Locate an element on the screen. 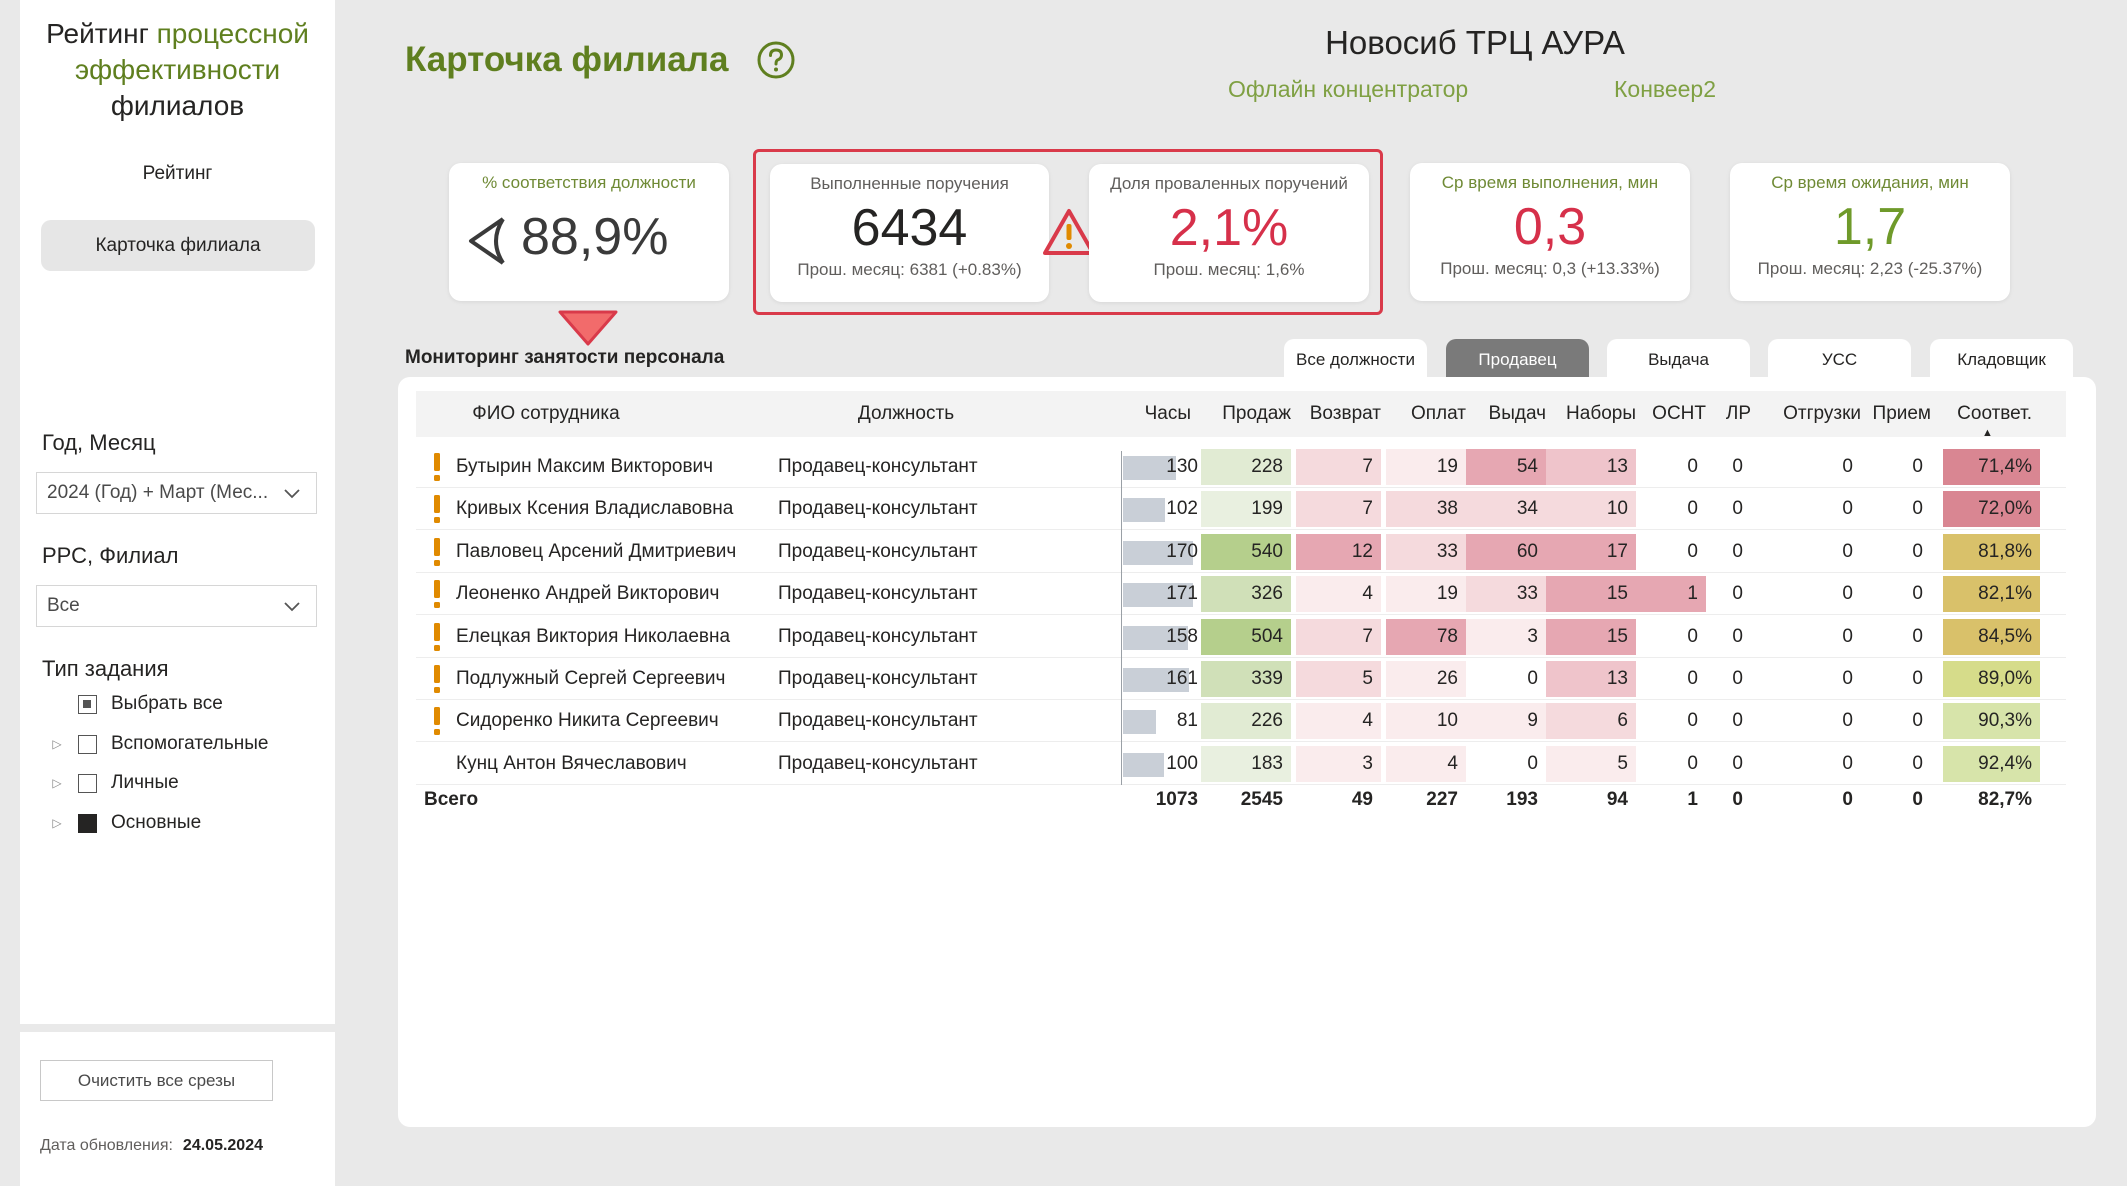  col-header-sales: Продаж is located at coordinates (1246, 414).